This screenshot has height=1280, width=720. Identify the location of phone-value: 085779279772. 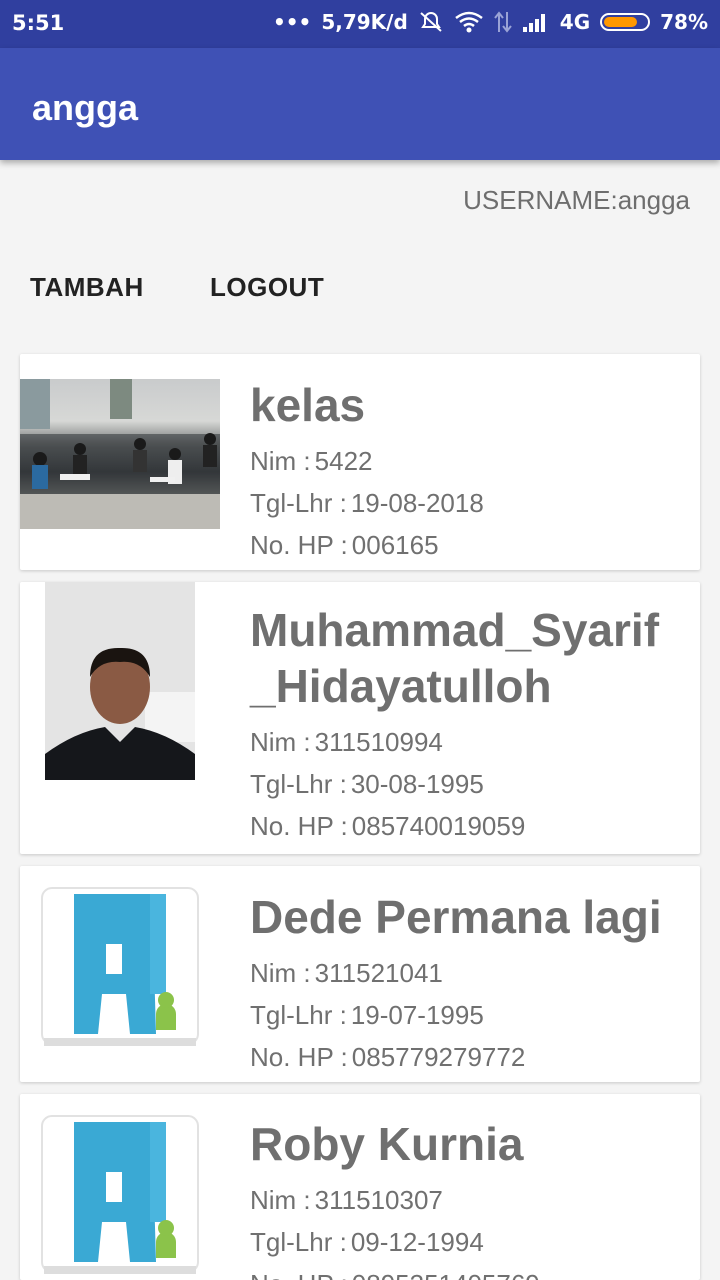
(438, 1057).